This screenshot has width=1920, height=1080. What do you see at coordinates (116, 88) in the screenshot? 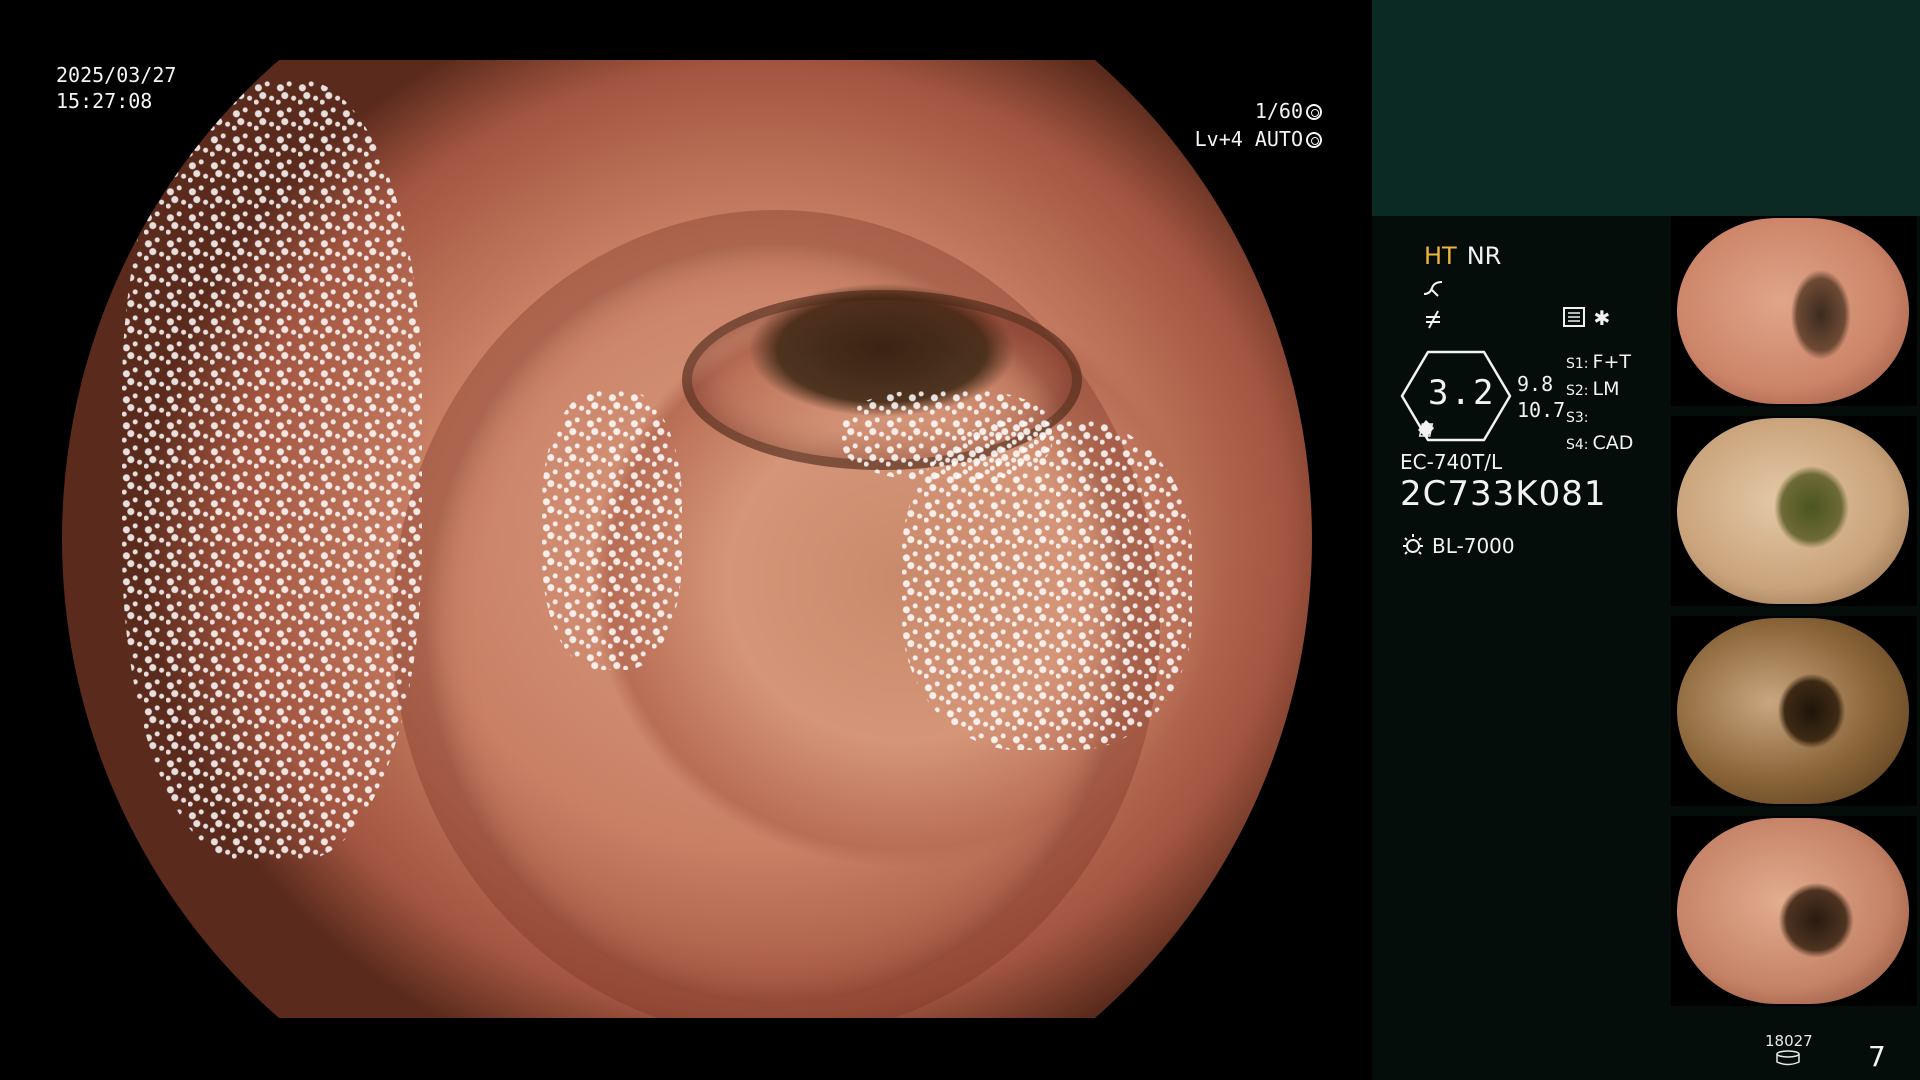
I see `date-time-readout: 2025/03/27 15:27:08` at bounding box center [116, 88].